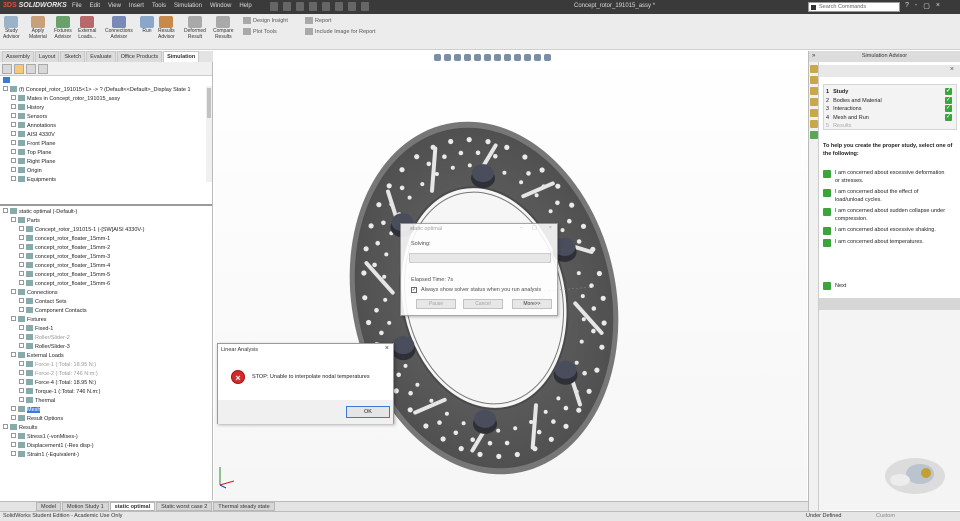 The image size is (960, 521). I want to click on tree-item: Force-4 (:Total: 18.95 N:), so click(106, 383).